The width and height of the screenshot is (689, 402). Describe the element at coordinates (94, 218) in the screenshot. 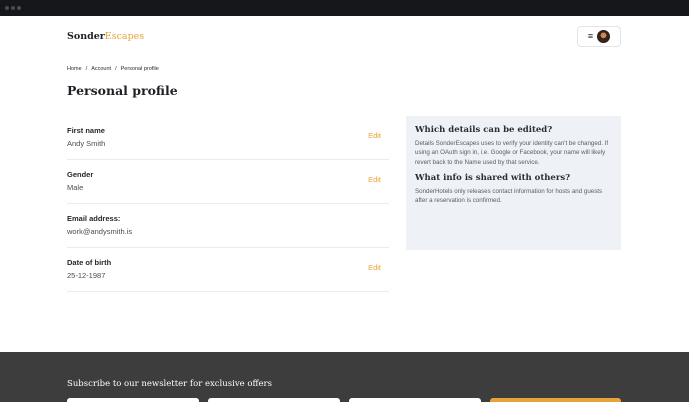

I see `field-label: Email address:` at that location.